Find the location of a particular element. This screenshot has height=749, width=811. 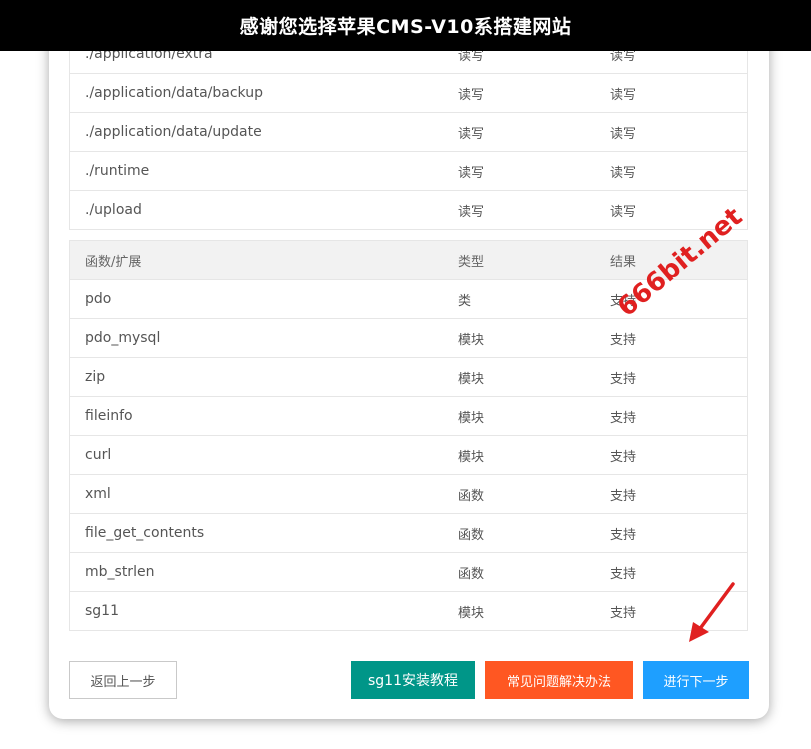

table-row: mb_strlen 函数 支持 is located at coordinates (408, 572).